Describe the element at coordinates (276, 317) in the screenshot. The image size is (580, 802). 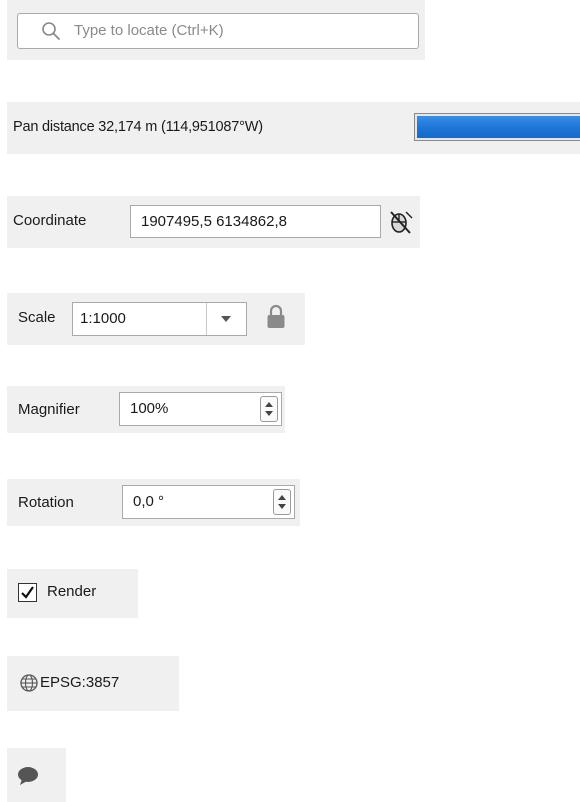
I see `lock-icon` at that location.